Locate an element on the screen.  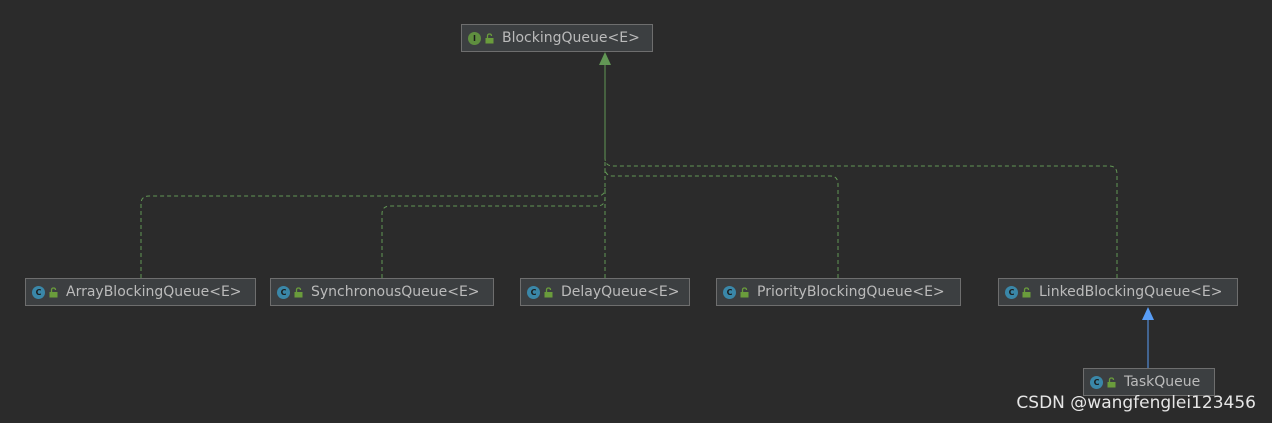
node-label: ArrayBlockingQueue<E> is located at coordinates (154, 292).